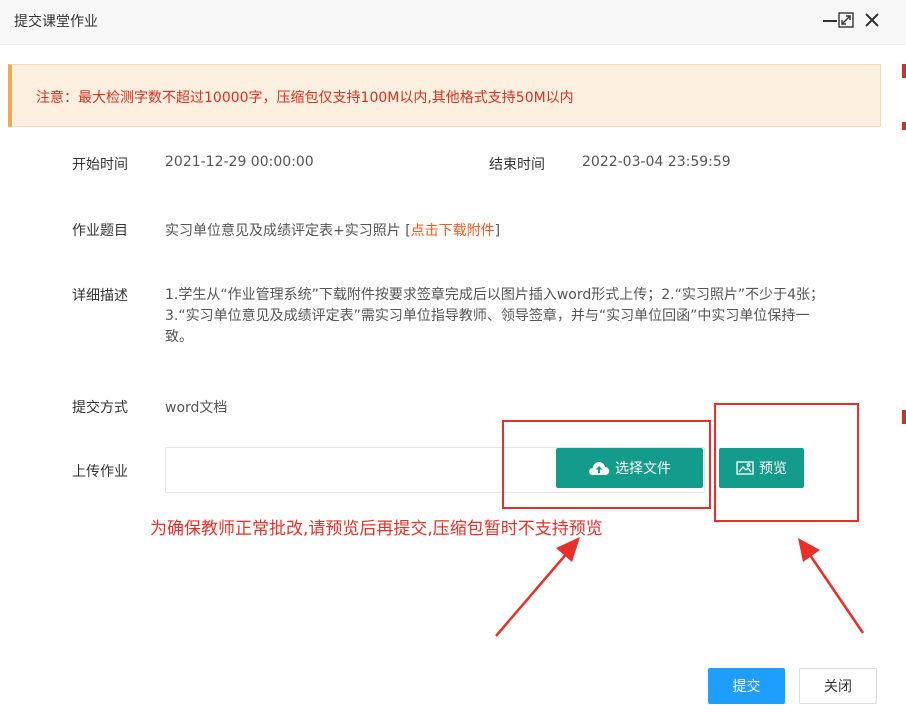  I want to click on topic-line: 实习单位意见及成绩评定表+实习照片 [点击下载附件], so click(332, 230).